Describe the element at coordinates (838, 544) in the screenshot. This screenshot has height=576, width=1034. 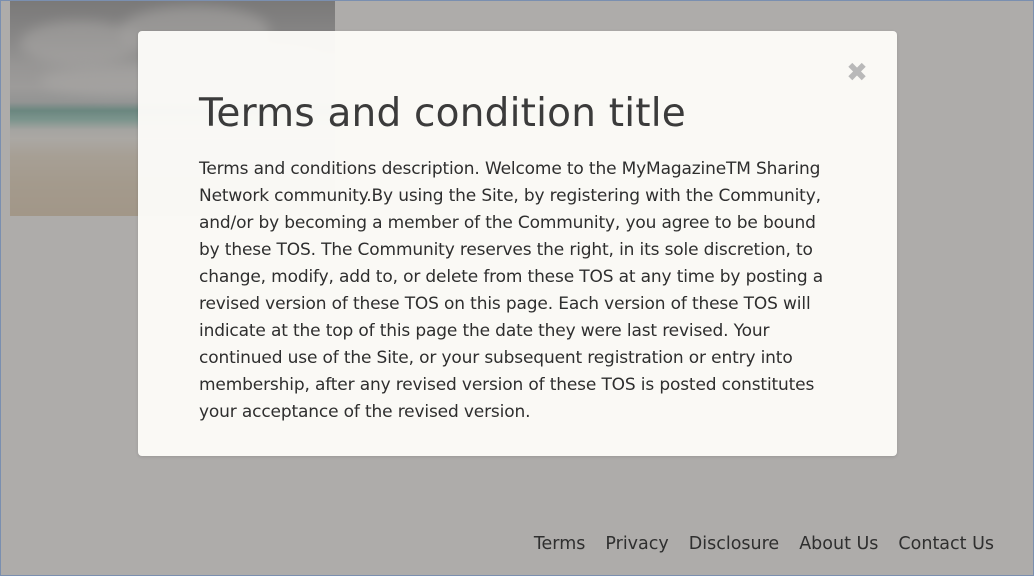
I see `footer-link-about-us: About Us` at that location.